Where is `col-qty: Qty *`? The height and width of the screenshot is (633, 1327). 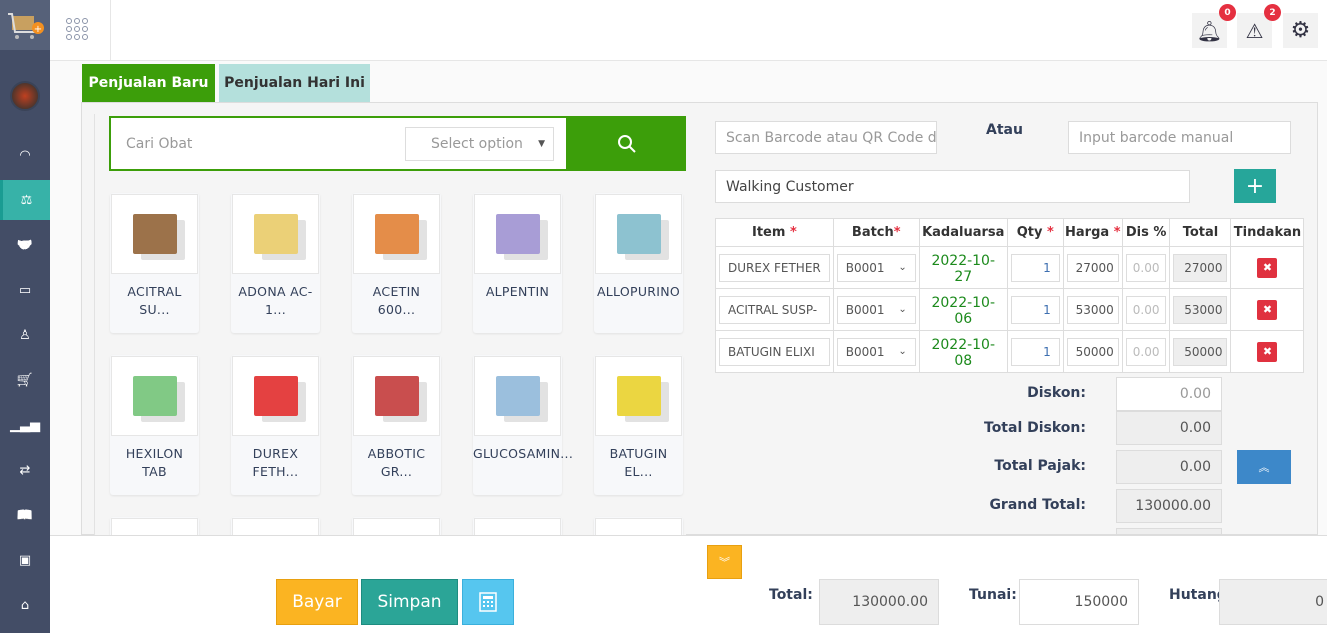
col-qty: Qty * is located at coordinates (1035, 232).